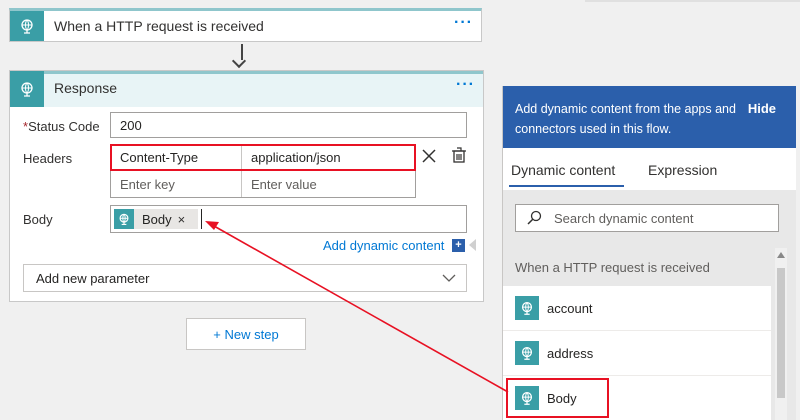 The height and width of the screenshot is (420, 800). What do you see at coordinates (612, 267) in the screenshot?
I see `section-header: When a HTTP request is received` at bounding box center [612, 267].